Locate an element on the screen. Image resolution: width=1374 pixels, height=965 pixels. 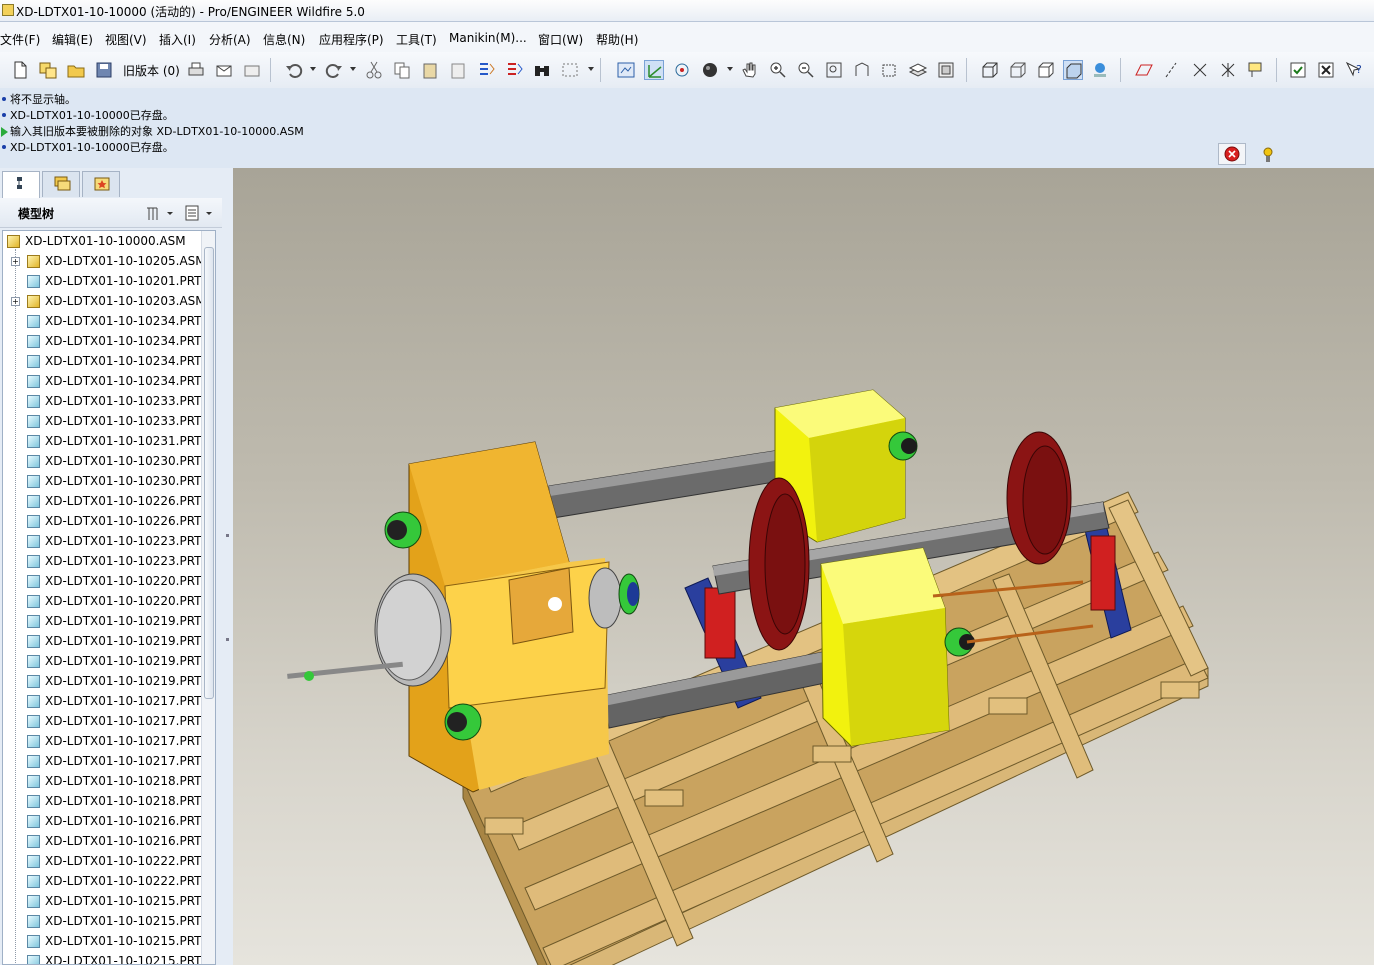
tree-scrollbar is located at coordinates (208, 597).